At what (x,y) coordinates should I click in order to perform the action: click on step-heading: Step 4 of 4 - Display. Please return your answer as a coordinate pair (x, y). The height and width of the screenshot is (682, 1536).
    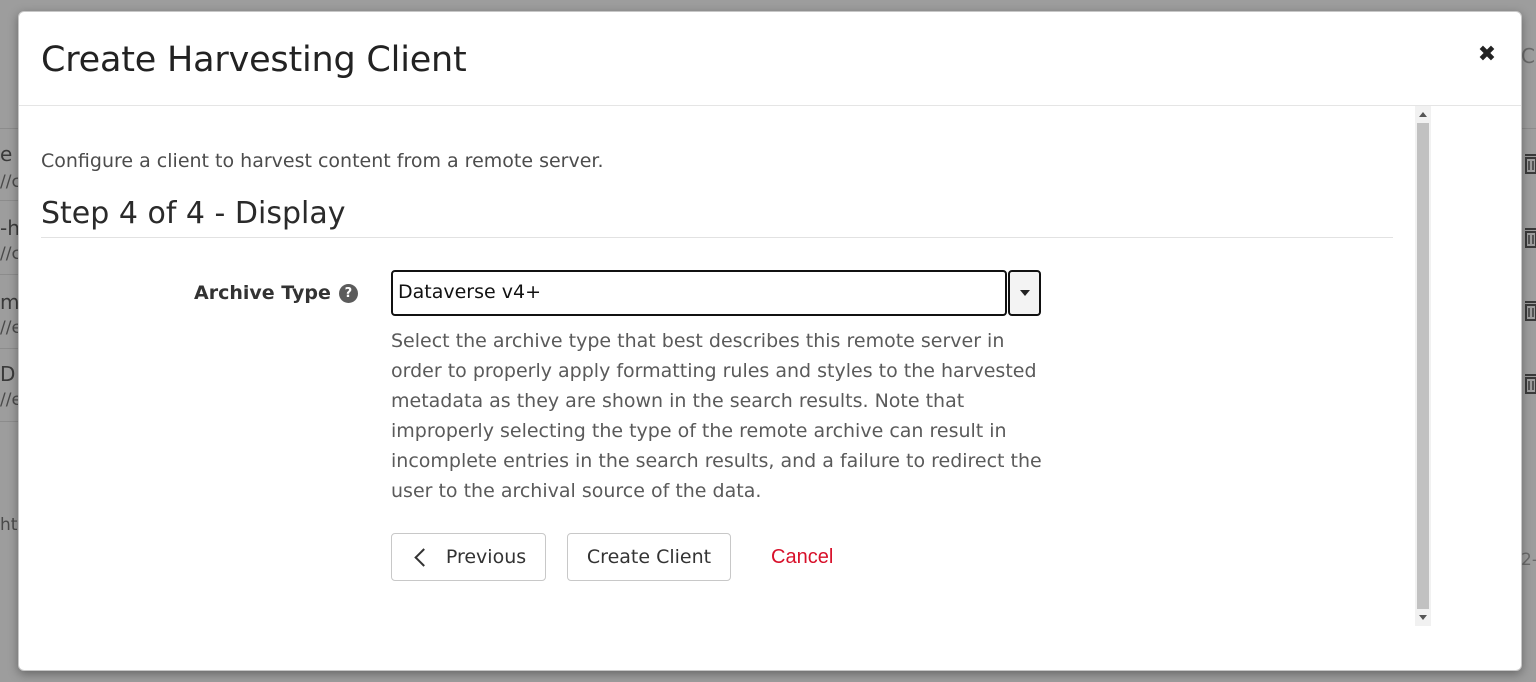
    Looking at the image, I should click on (193, 213).